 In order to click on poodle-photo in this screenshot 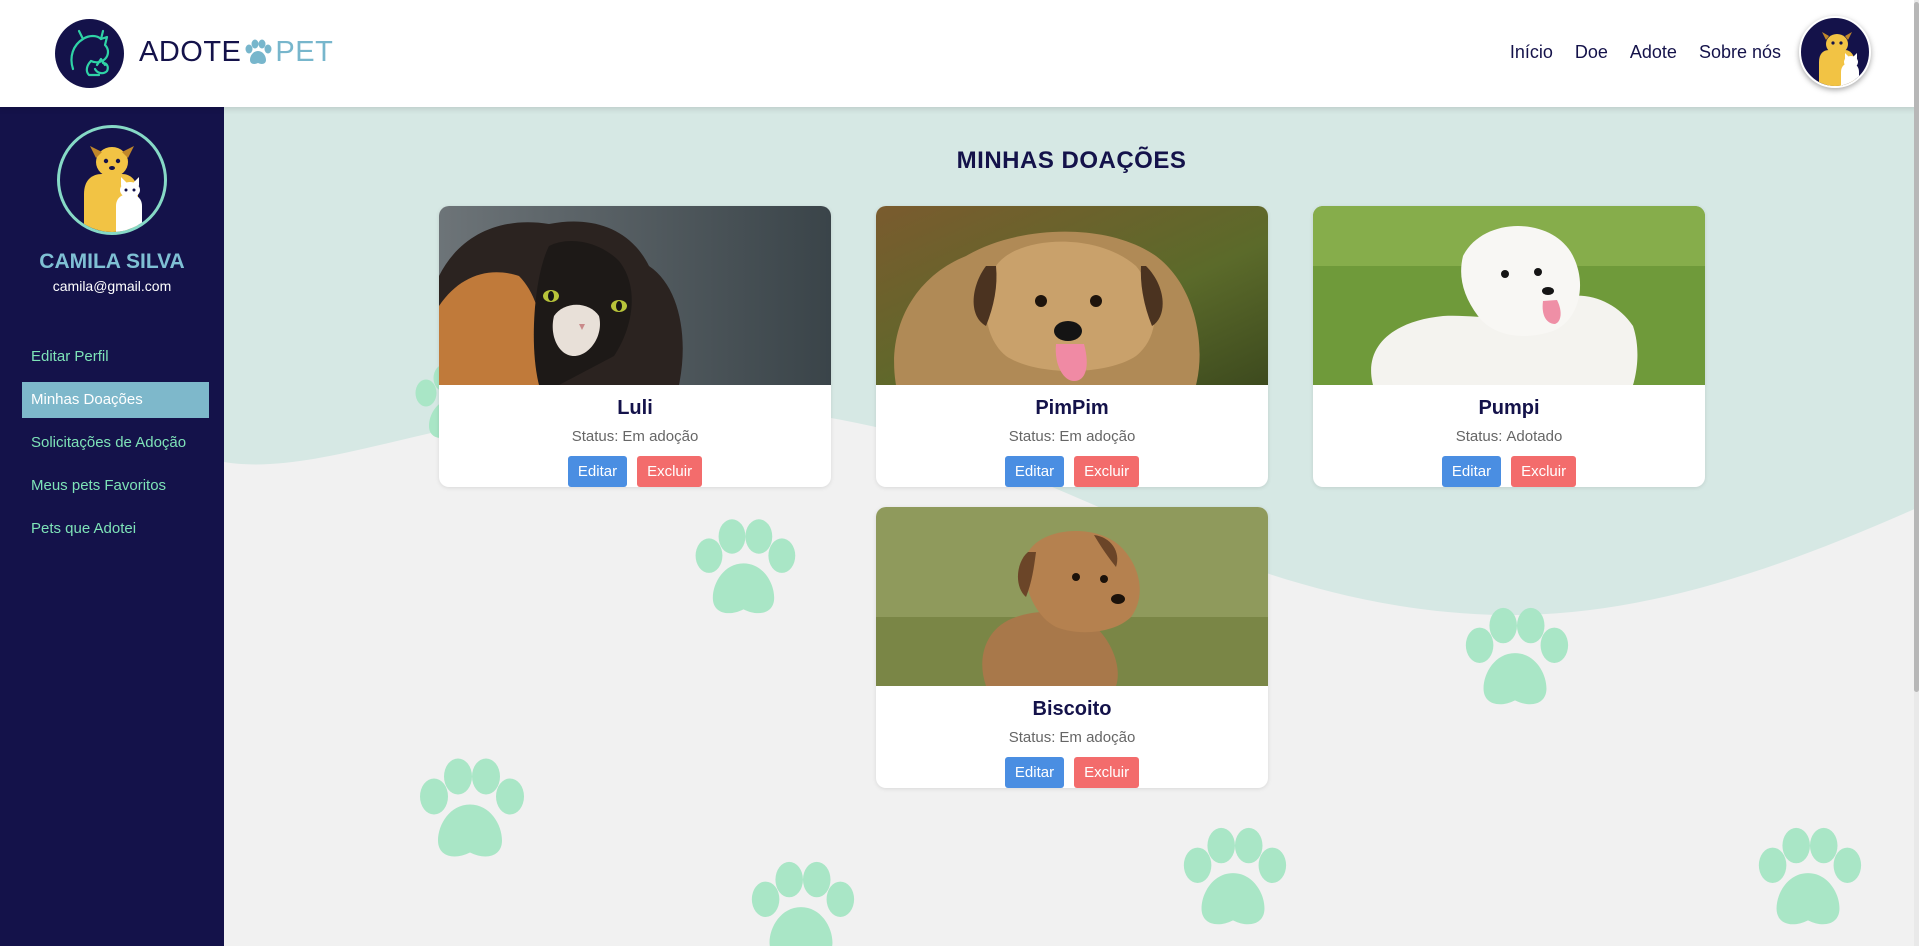, I will do `click(1509, 295)`.